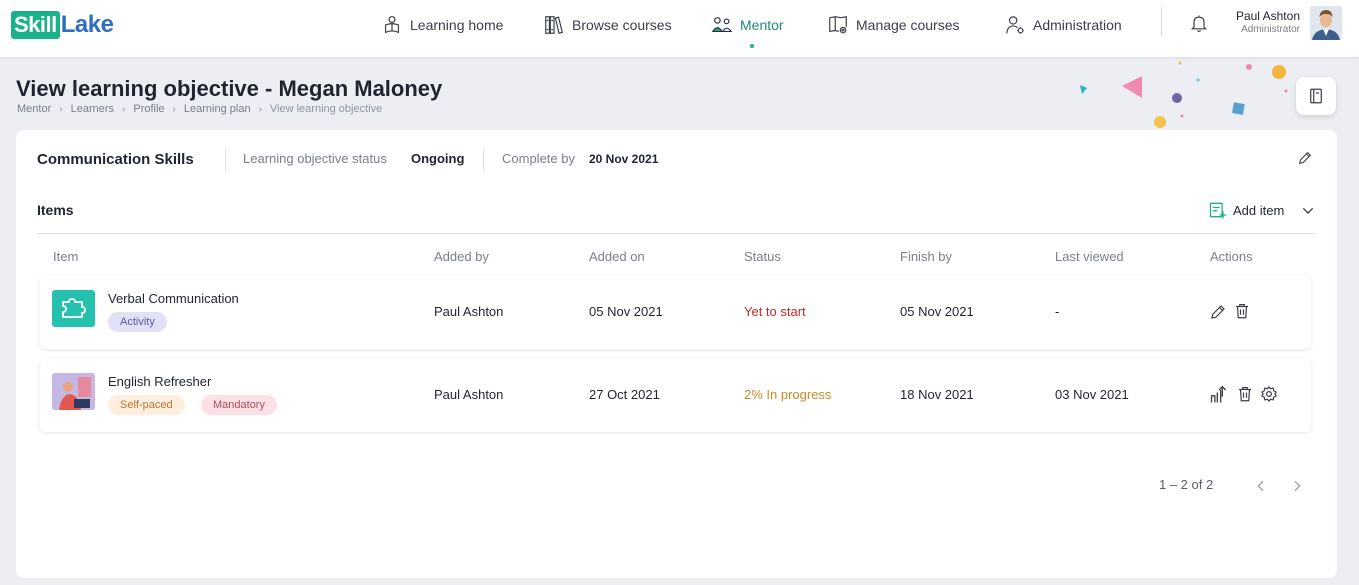  Describe the element at coordinates (775, 311) in the screenshot. I see `status-text: Yet to start` at that location.